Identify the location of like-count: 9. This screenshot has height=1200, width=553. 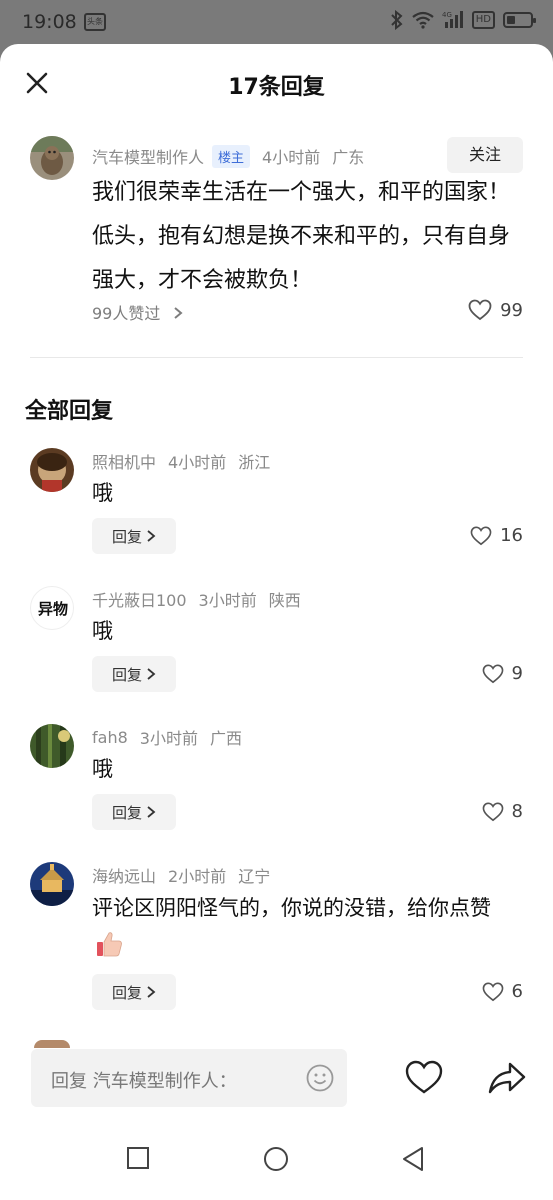
(517, 673).